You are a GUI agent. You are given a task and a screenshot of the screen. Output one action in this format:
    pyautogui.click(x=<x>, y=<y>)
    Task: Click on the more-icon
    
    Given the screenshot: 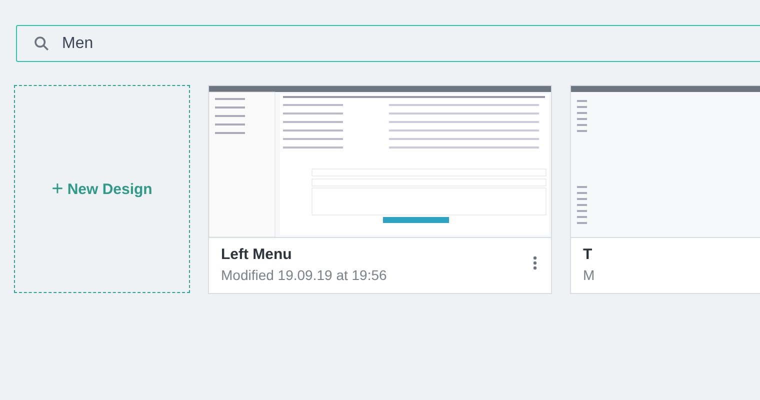 What is the action you would take?
    pyautogui.click(x=535, y=263)
    